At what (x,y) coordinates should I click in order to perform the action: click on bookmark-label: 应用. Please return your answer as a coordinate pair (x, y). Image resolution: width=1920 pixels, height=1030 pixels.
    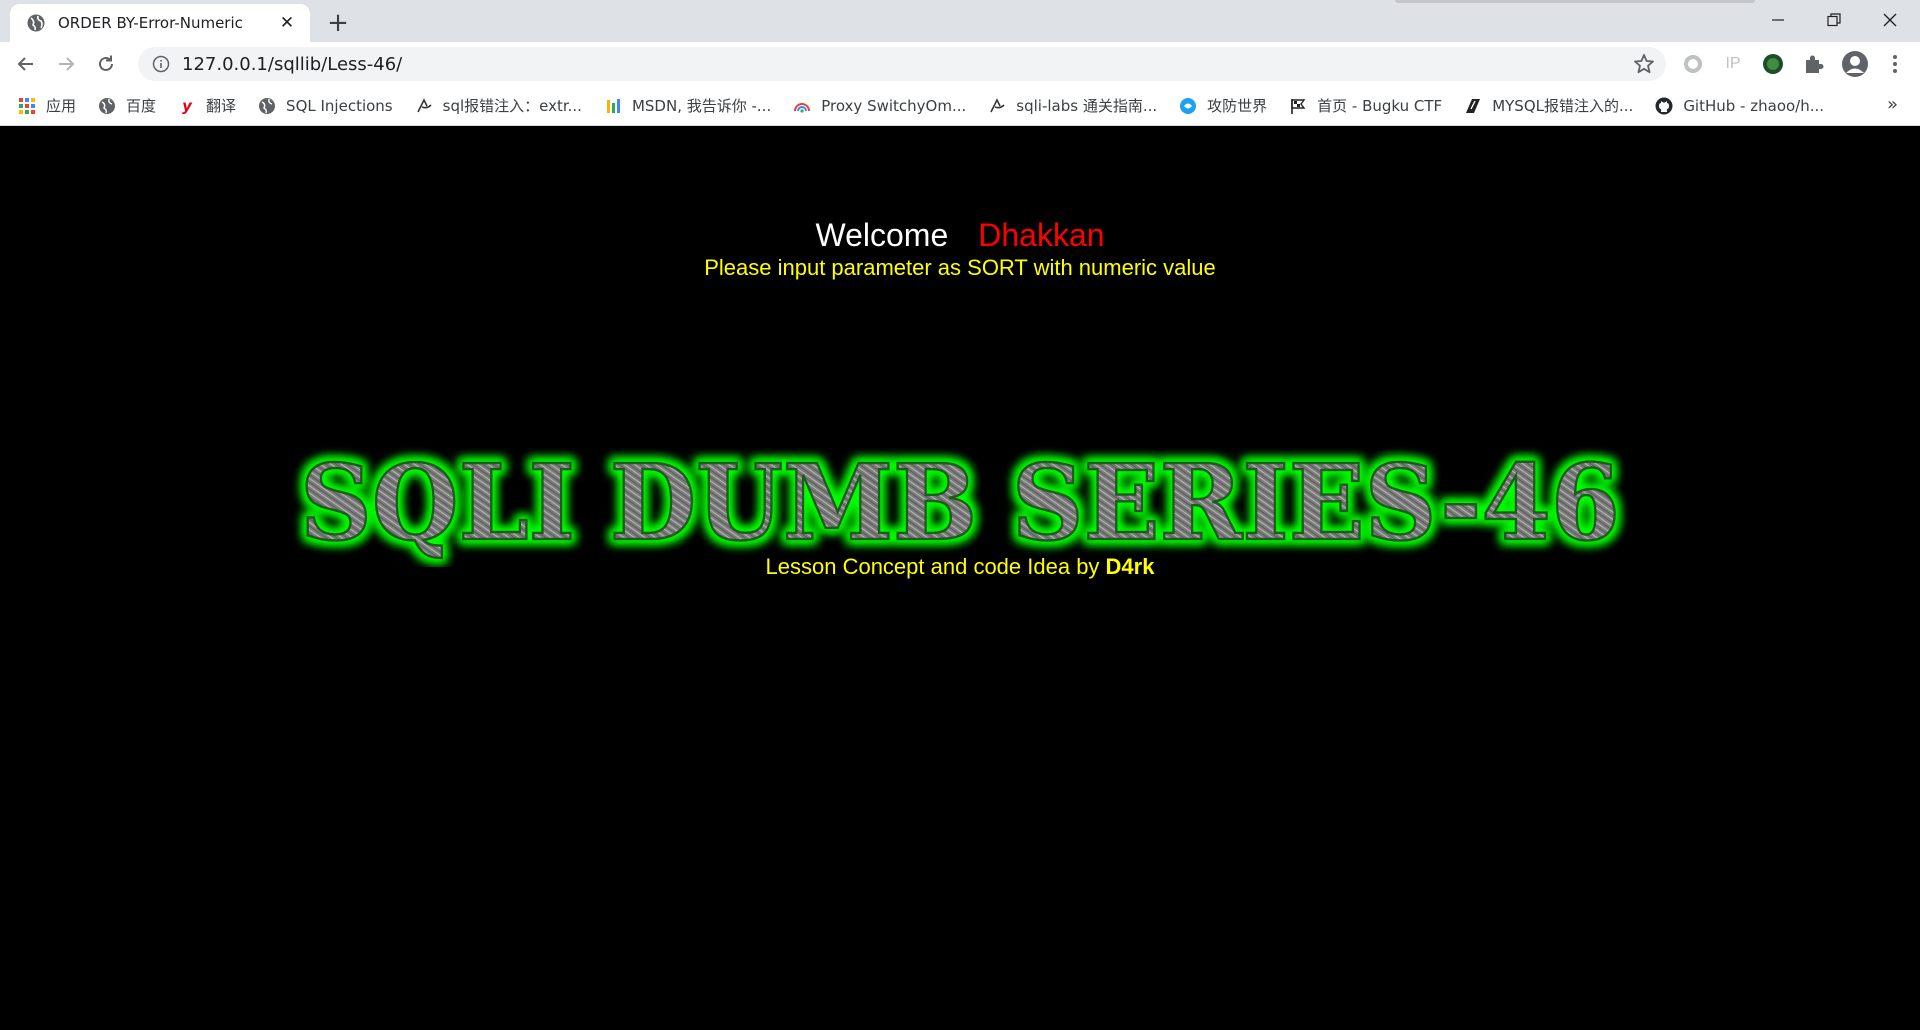
    Looking at the image, I should click on (61, 106).